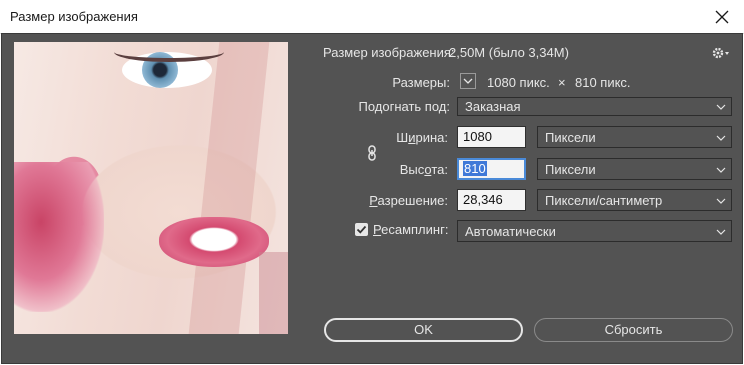 Image resolution: width=744 pixels, height=365 pixels. I want to click on resolution-unit-value: Пиксели/сантиметр, so click(604, 200).